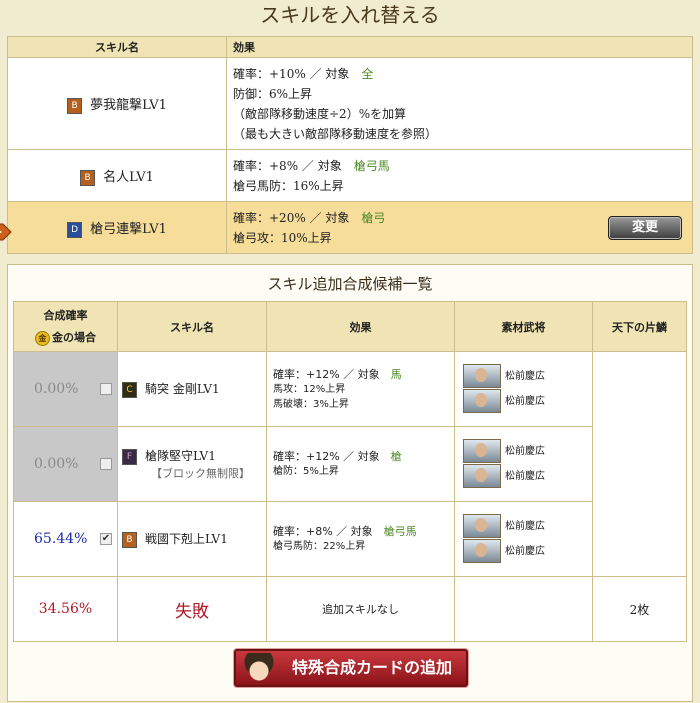  I want to click on change-button: 変更, so click(645, 227).